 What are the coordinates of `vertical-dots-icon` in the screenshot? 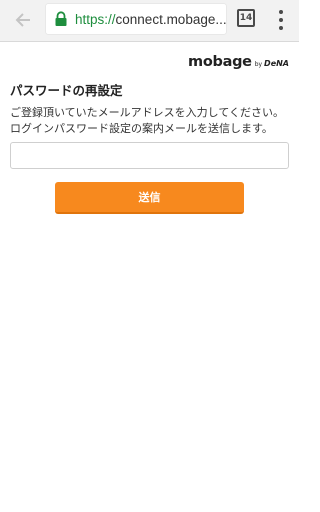 It's located at (281, 20).